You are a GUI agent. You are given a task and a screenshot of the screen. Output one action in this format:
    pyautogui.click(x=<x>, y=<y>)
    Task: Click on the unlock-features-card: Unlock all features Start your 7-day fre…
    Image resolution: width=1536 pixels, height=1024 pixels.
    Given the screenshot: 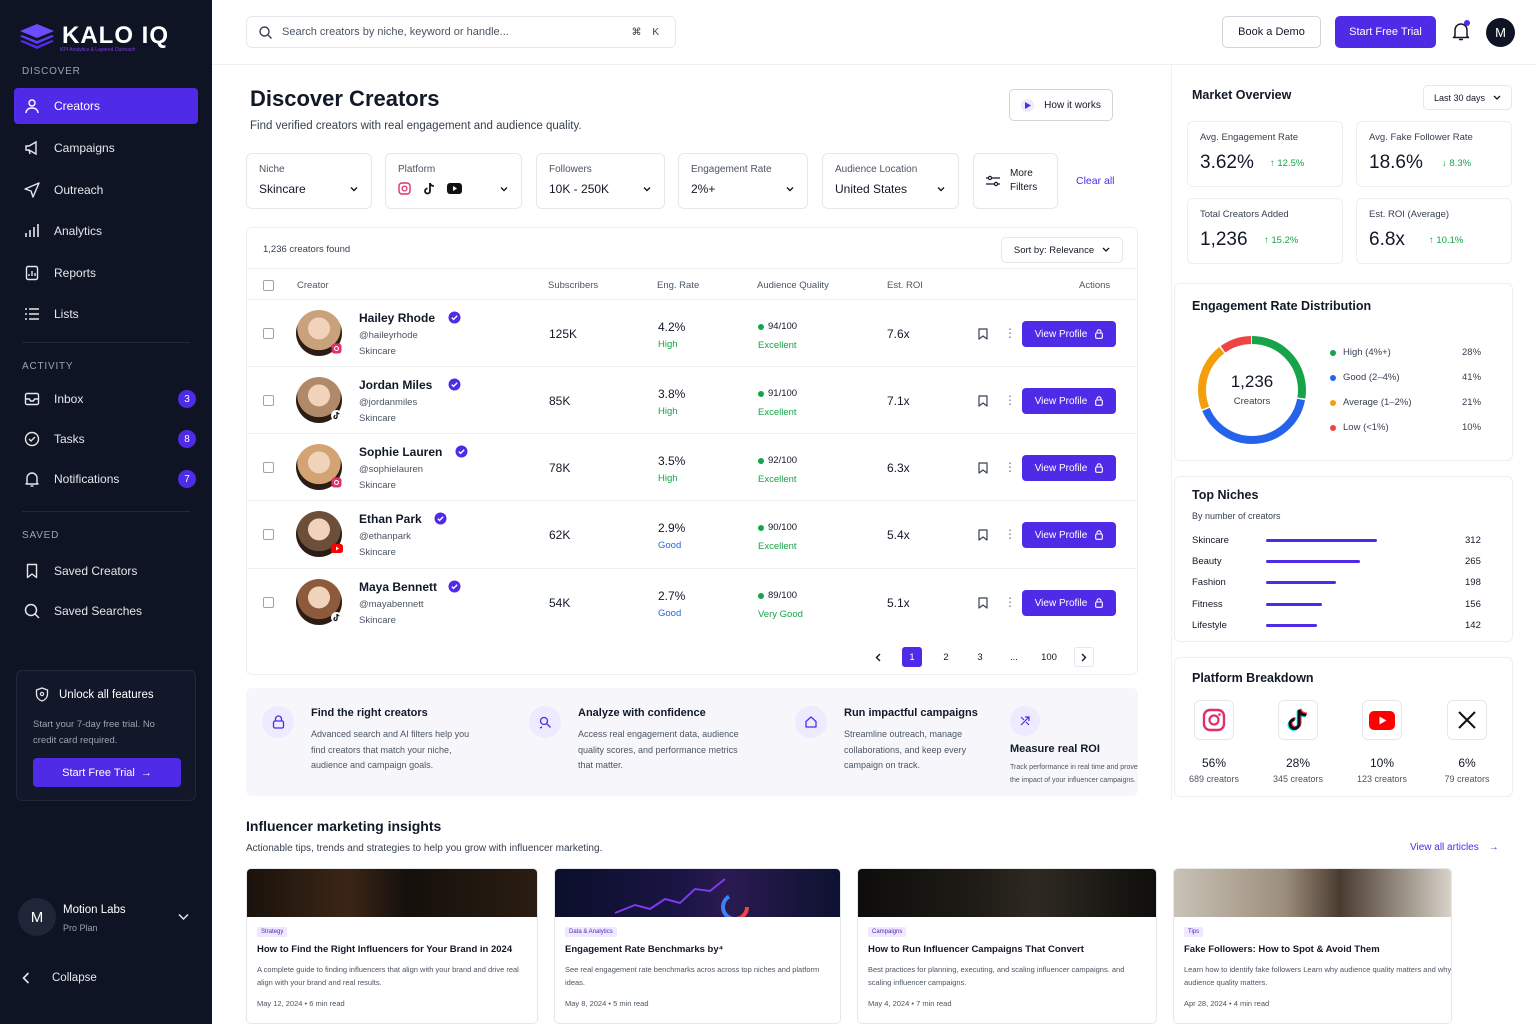 What is the action you would take?
    pyautogui.click(x=106, y=735)
    